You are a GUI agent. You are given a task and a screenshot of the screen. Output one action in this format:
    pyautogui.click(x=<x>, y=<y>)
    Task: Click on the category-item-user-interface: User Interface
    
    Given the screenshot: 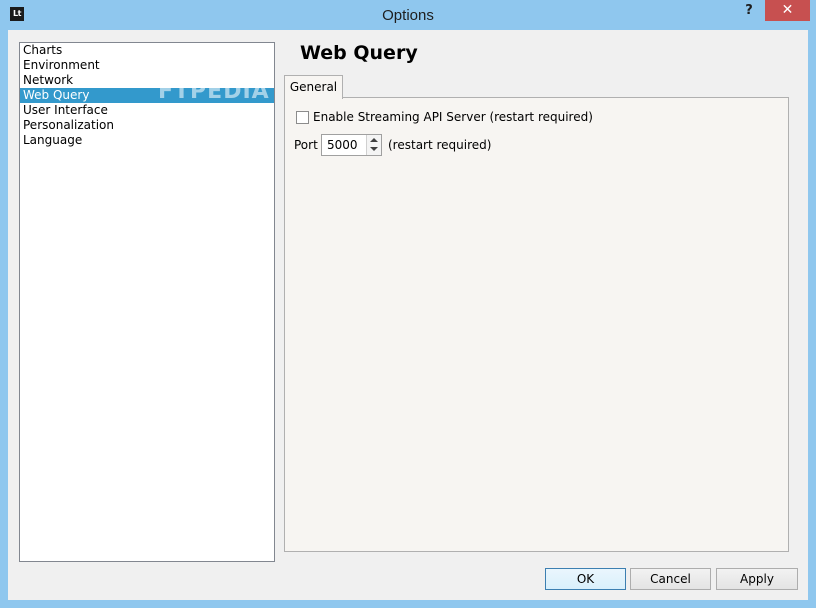 What is the action you would take?
    pyautogui.click(x=147, y=110)
    